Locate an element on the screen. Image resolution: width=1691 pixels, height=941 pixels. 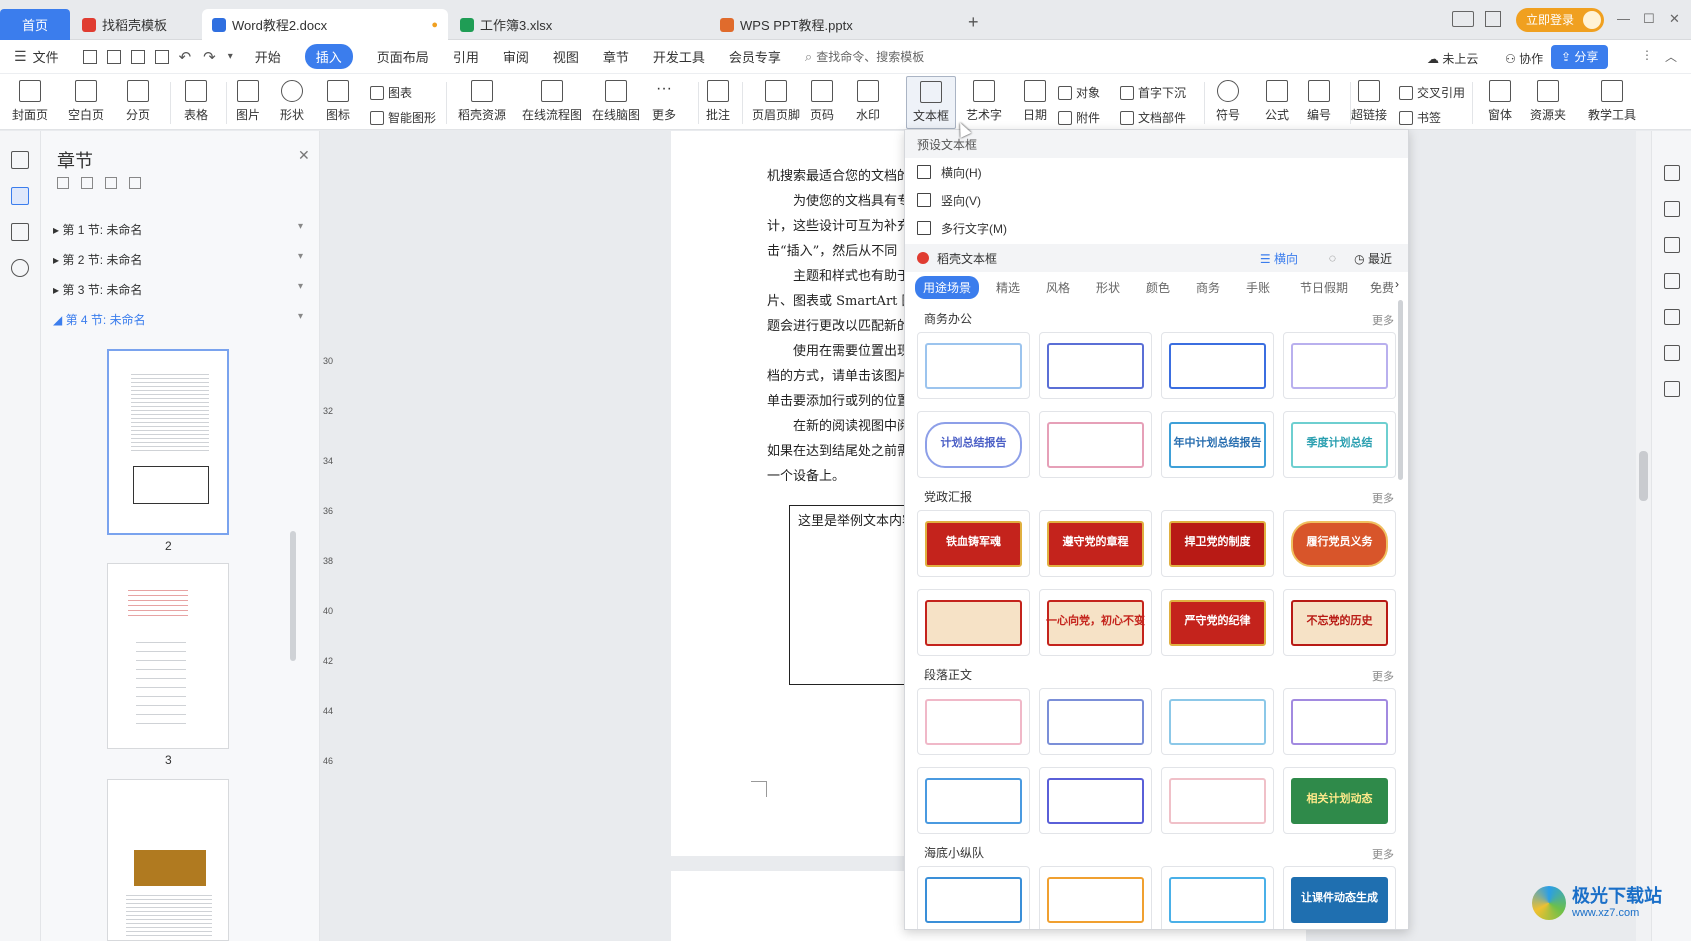
template-card: 履行党员义务 is located at coordinates (1339, 543).